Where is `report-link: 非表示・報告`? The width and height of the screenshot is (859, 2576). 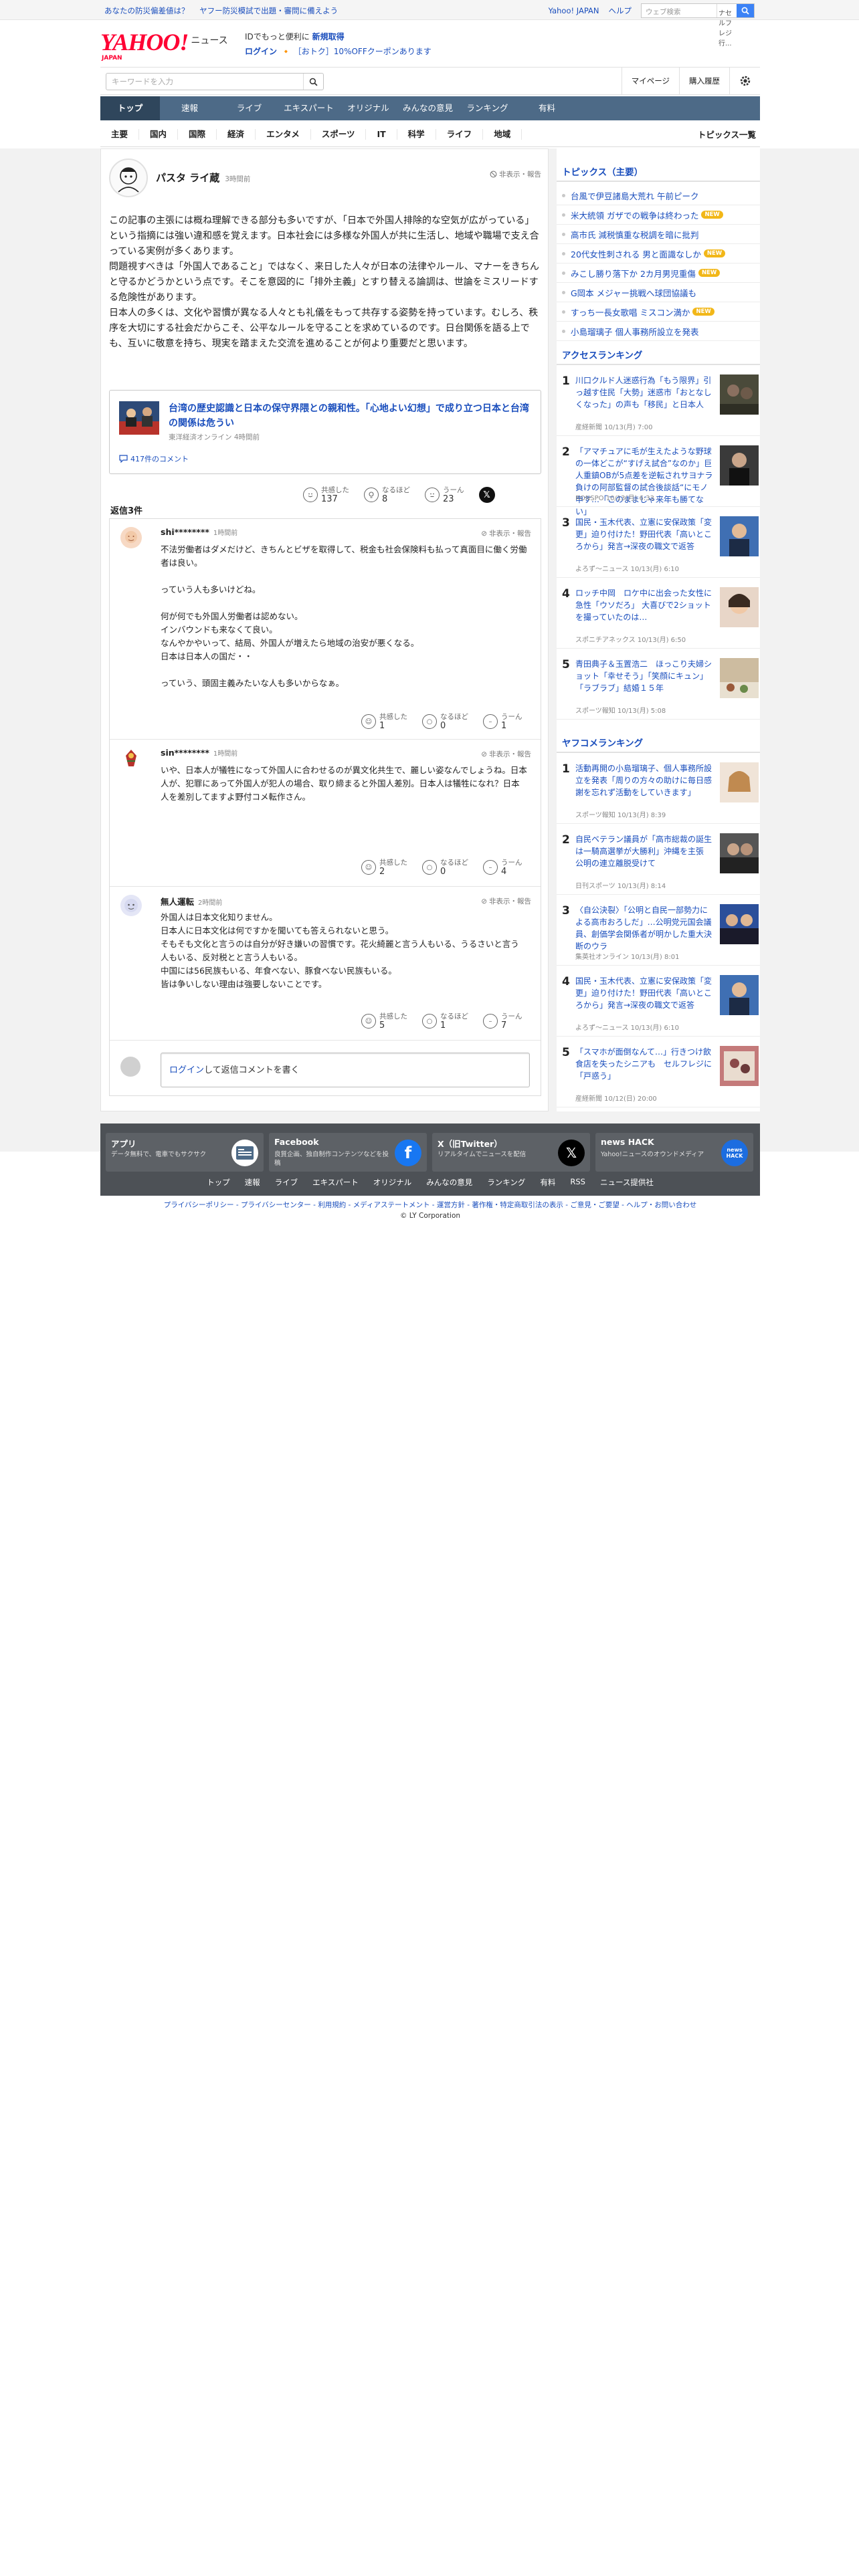
report-link: 非表示・報告 is located at coordinates (515, 174).